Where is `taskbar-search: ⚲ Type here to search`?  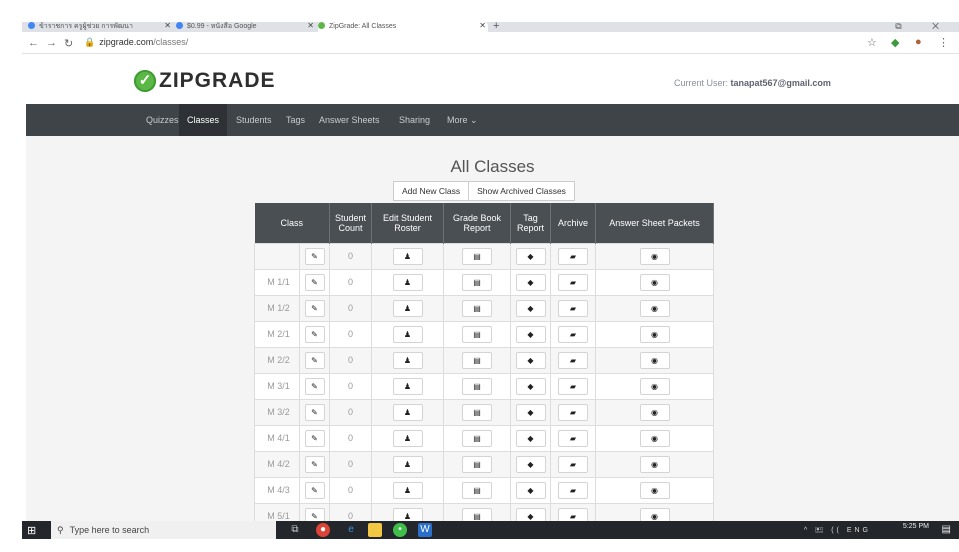 taskbar-search: ⚲ Type here to search is located at coordinates (163, 530).